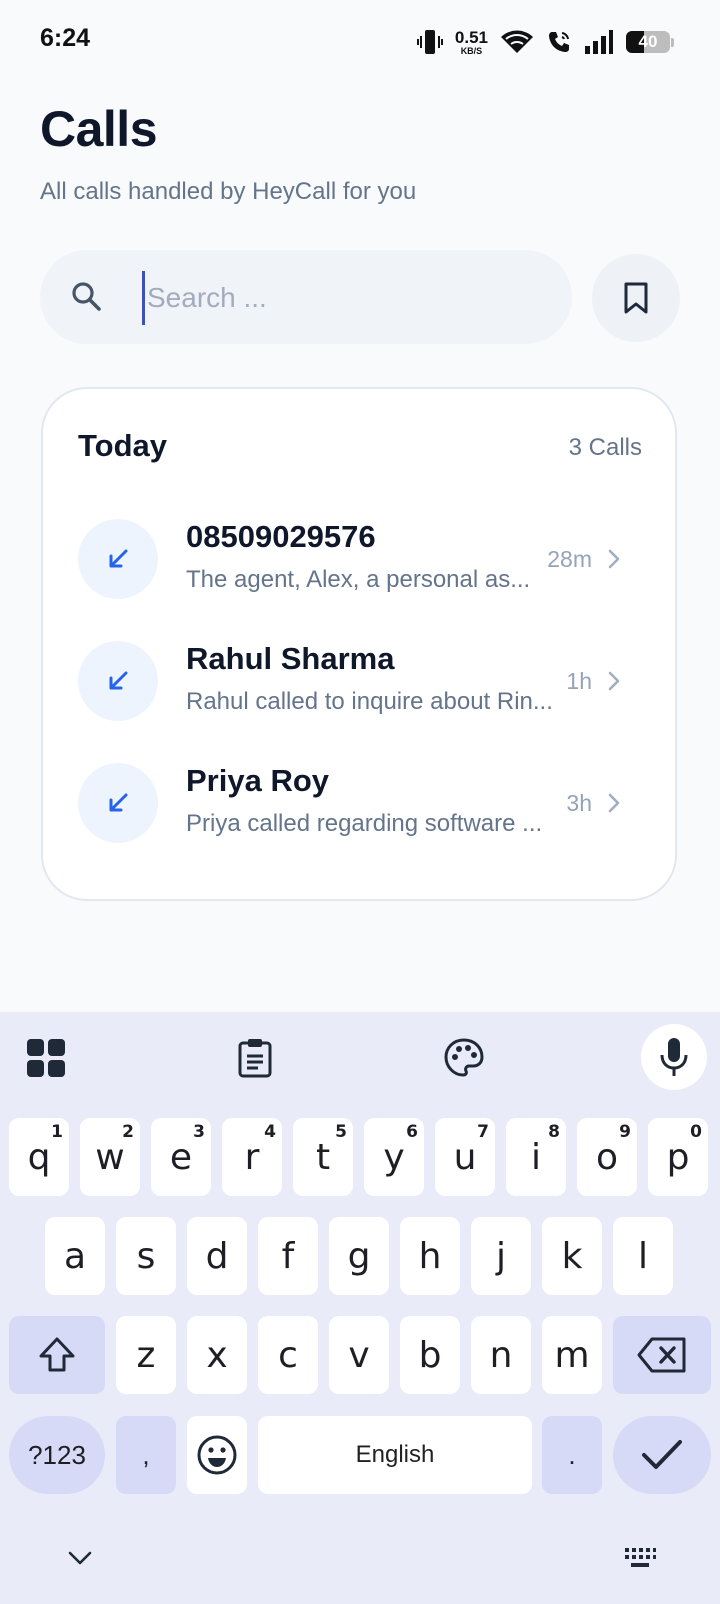  I want to click on key-b: b, so click(430, 1355).